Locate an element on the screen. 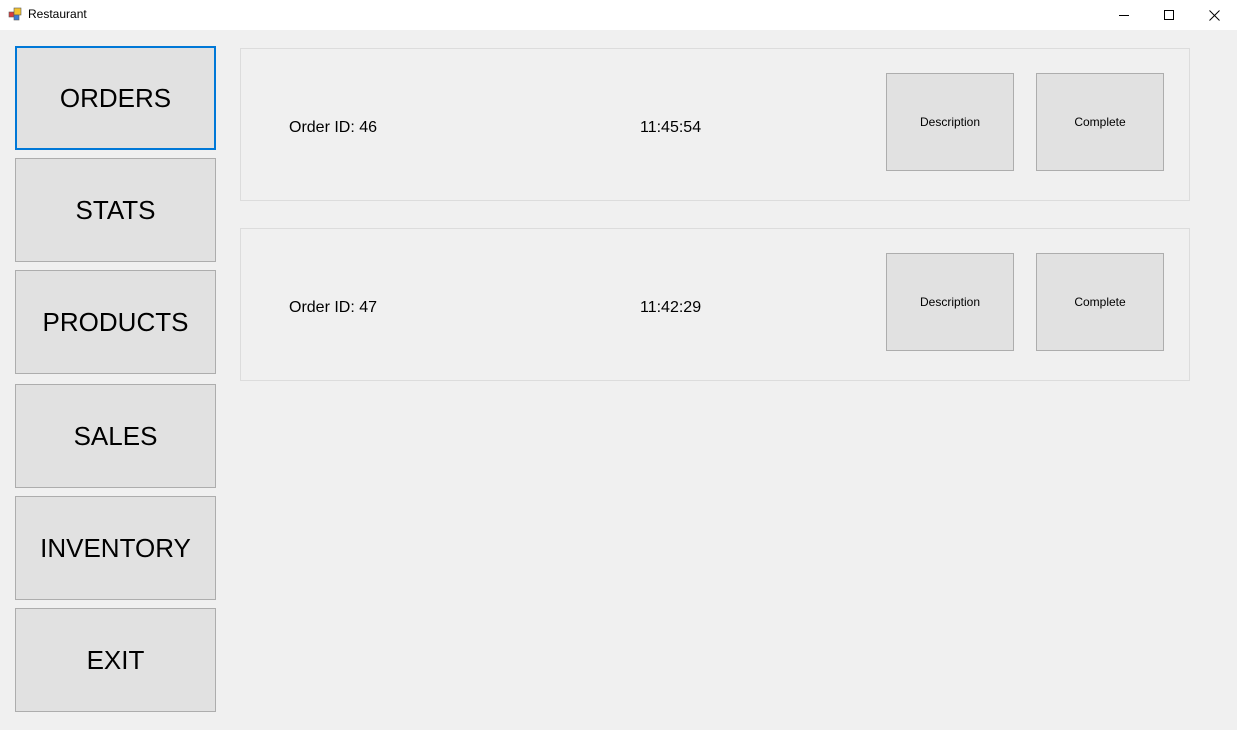 This screenshot has height=730, width=1237. nav-products-button: PRODUCTS is located at coordinates (115, 322).